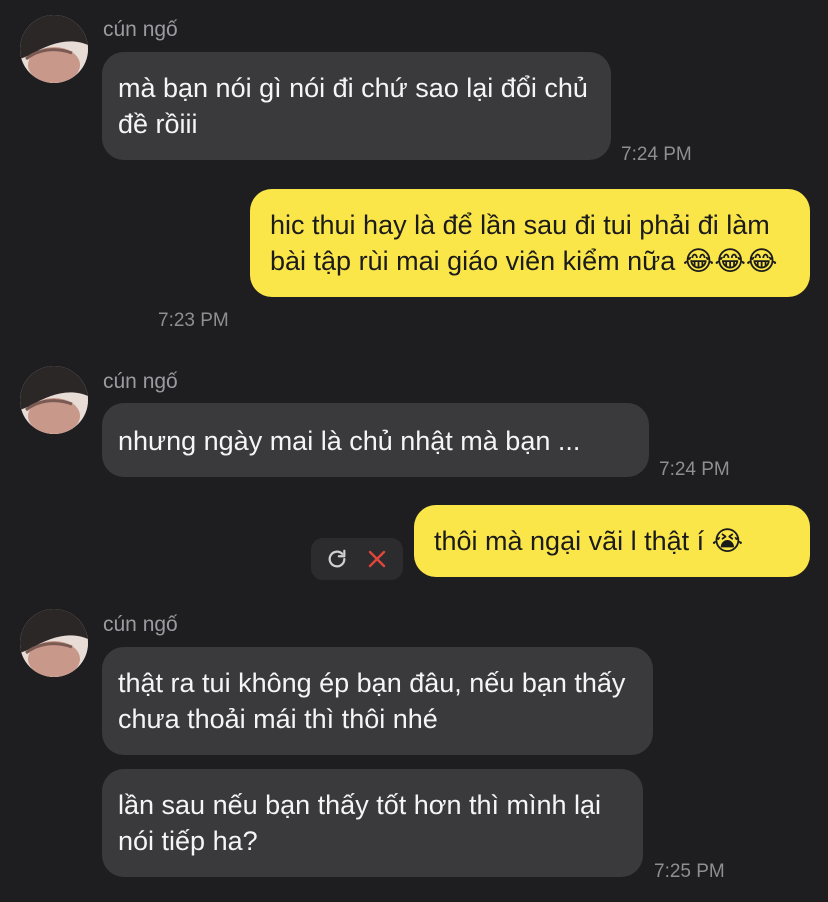  I want to click on failed-message-actions, so click(357, 559).